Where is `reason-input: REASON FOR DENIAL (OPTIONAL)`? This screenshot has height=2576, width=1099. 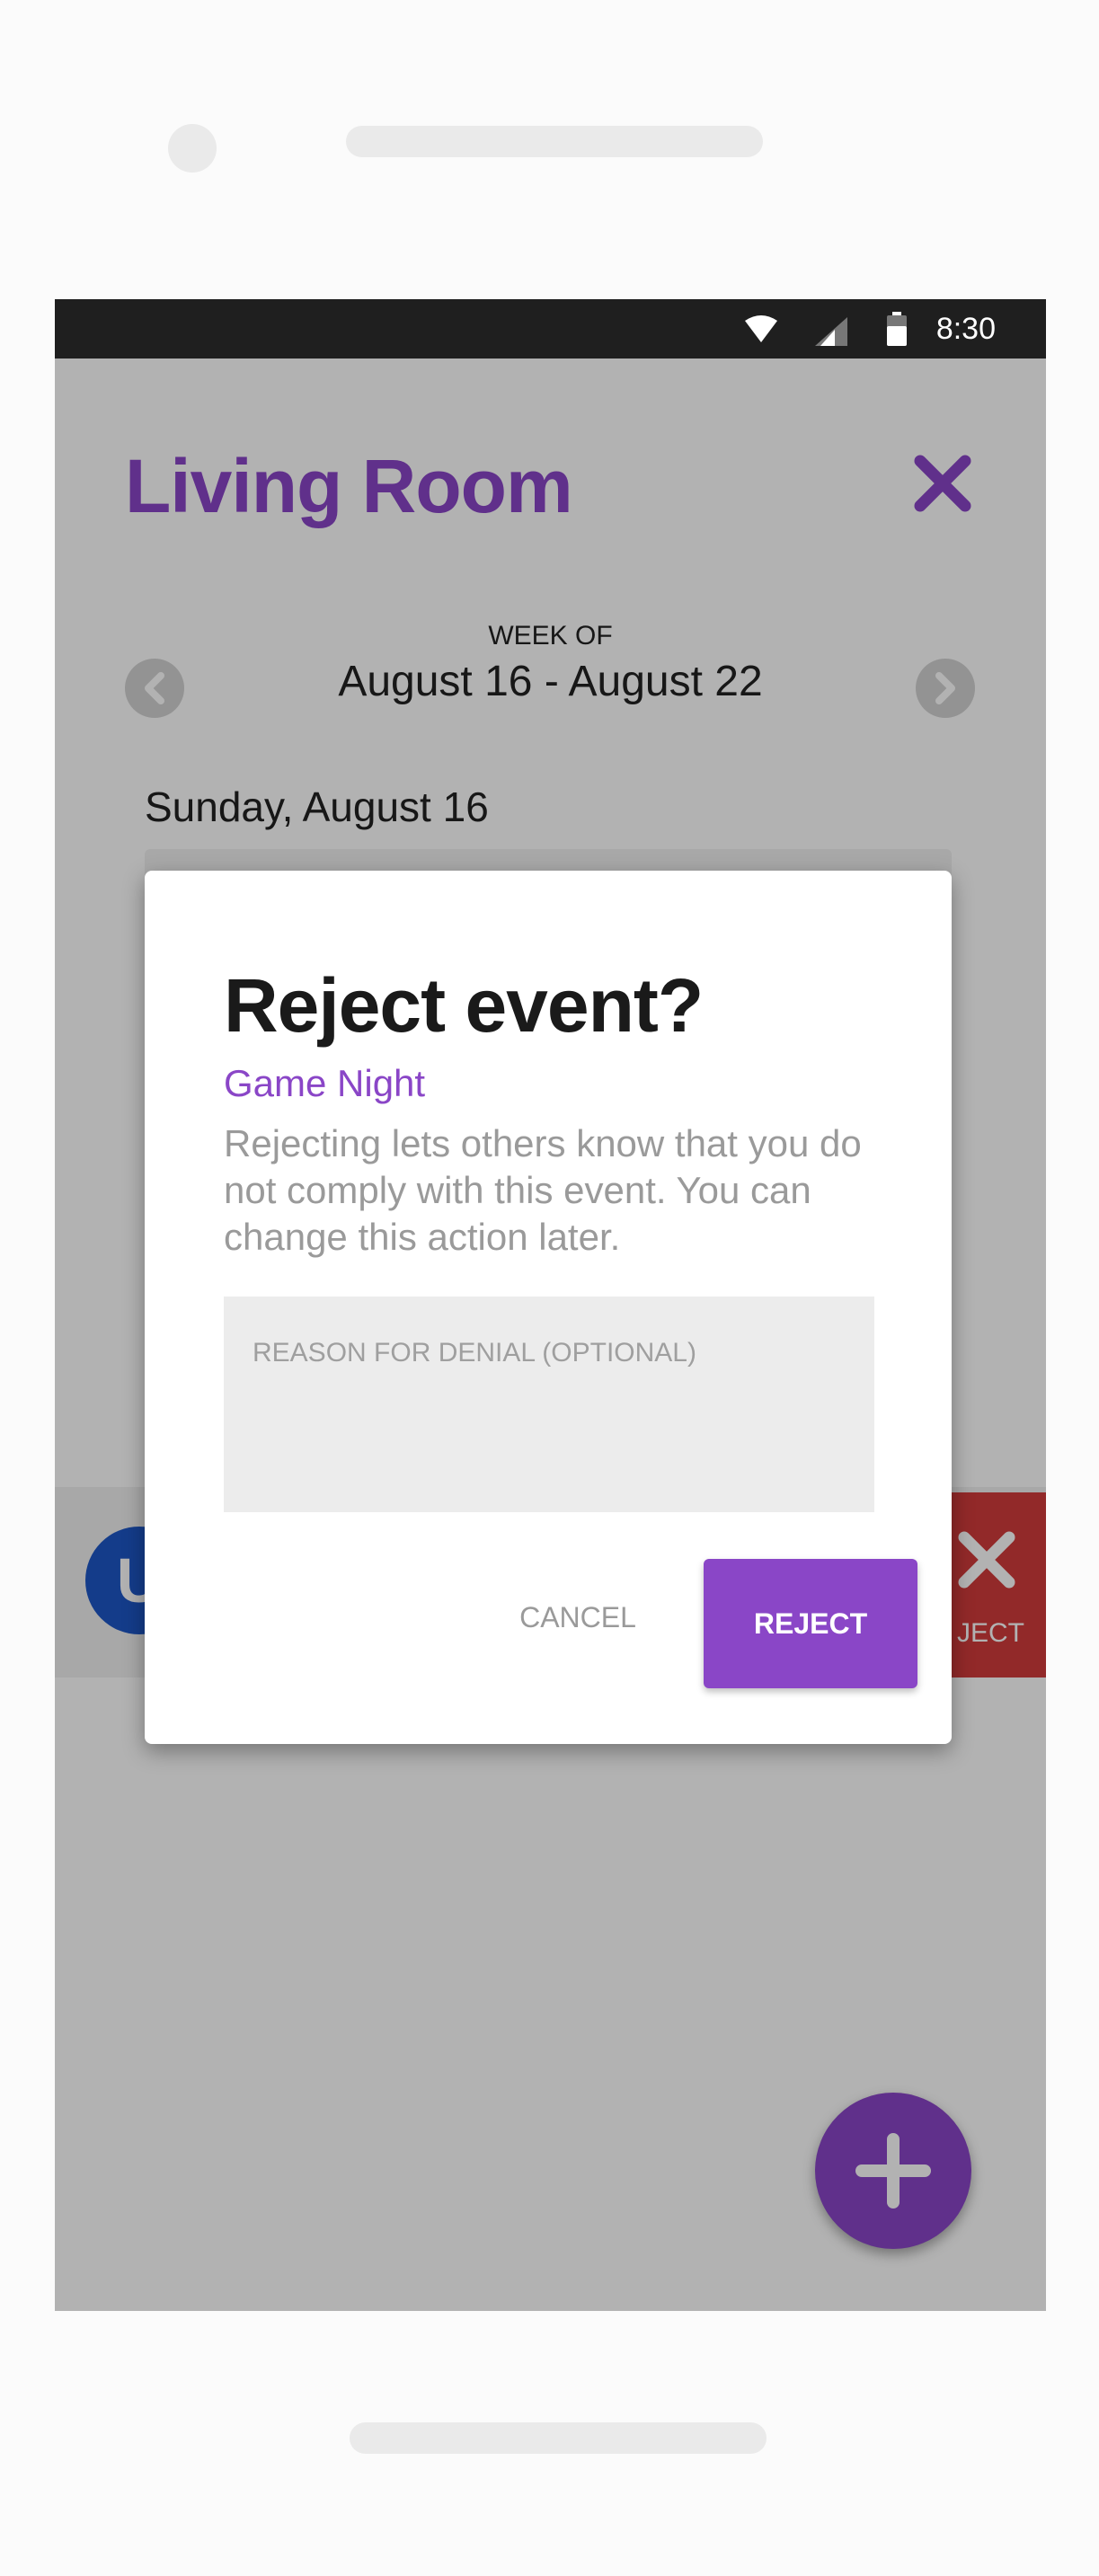
reason-input: REASON FOR DENIAL (OPTIONAL) is located at coordinates (549, 1405).